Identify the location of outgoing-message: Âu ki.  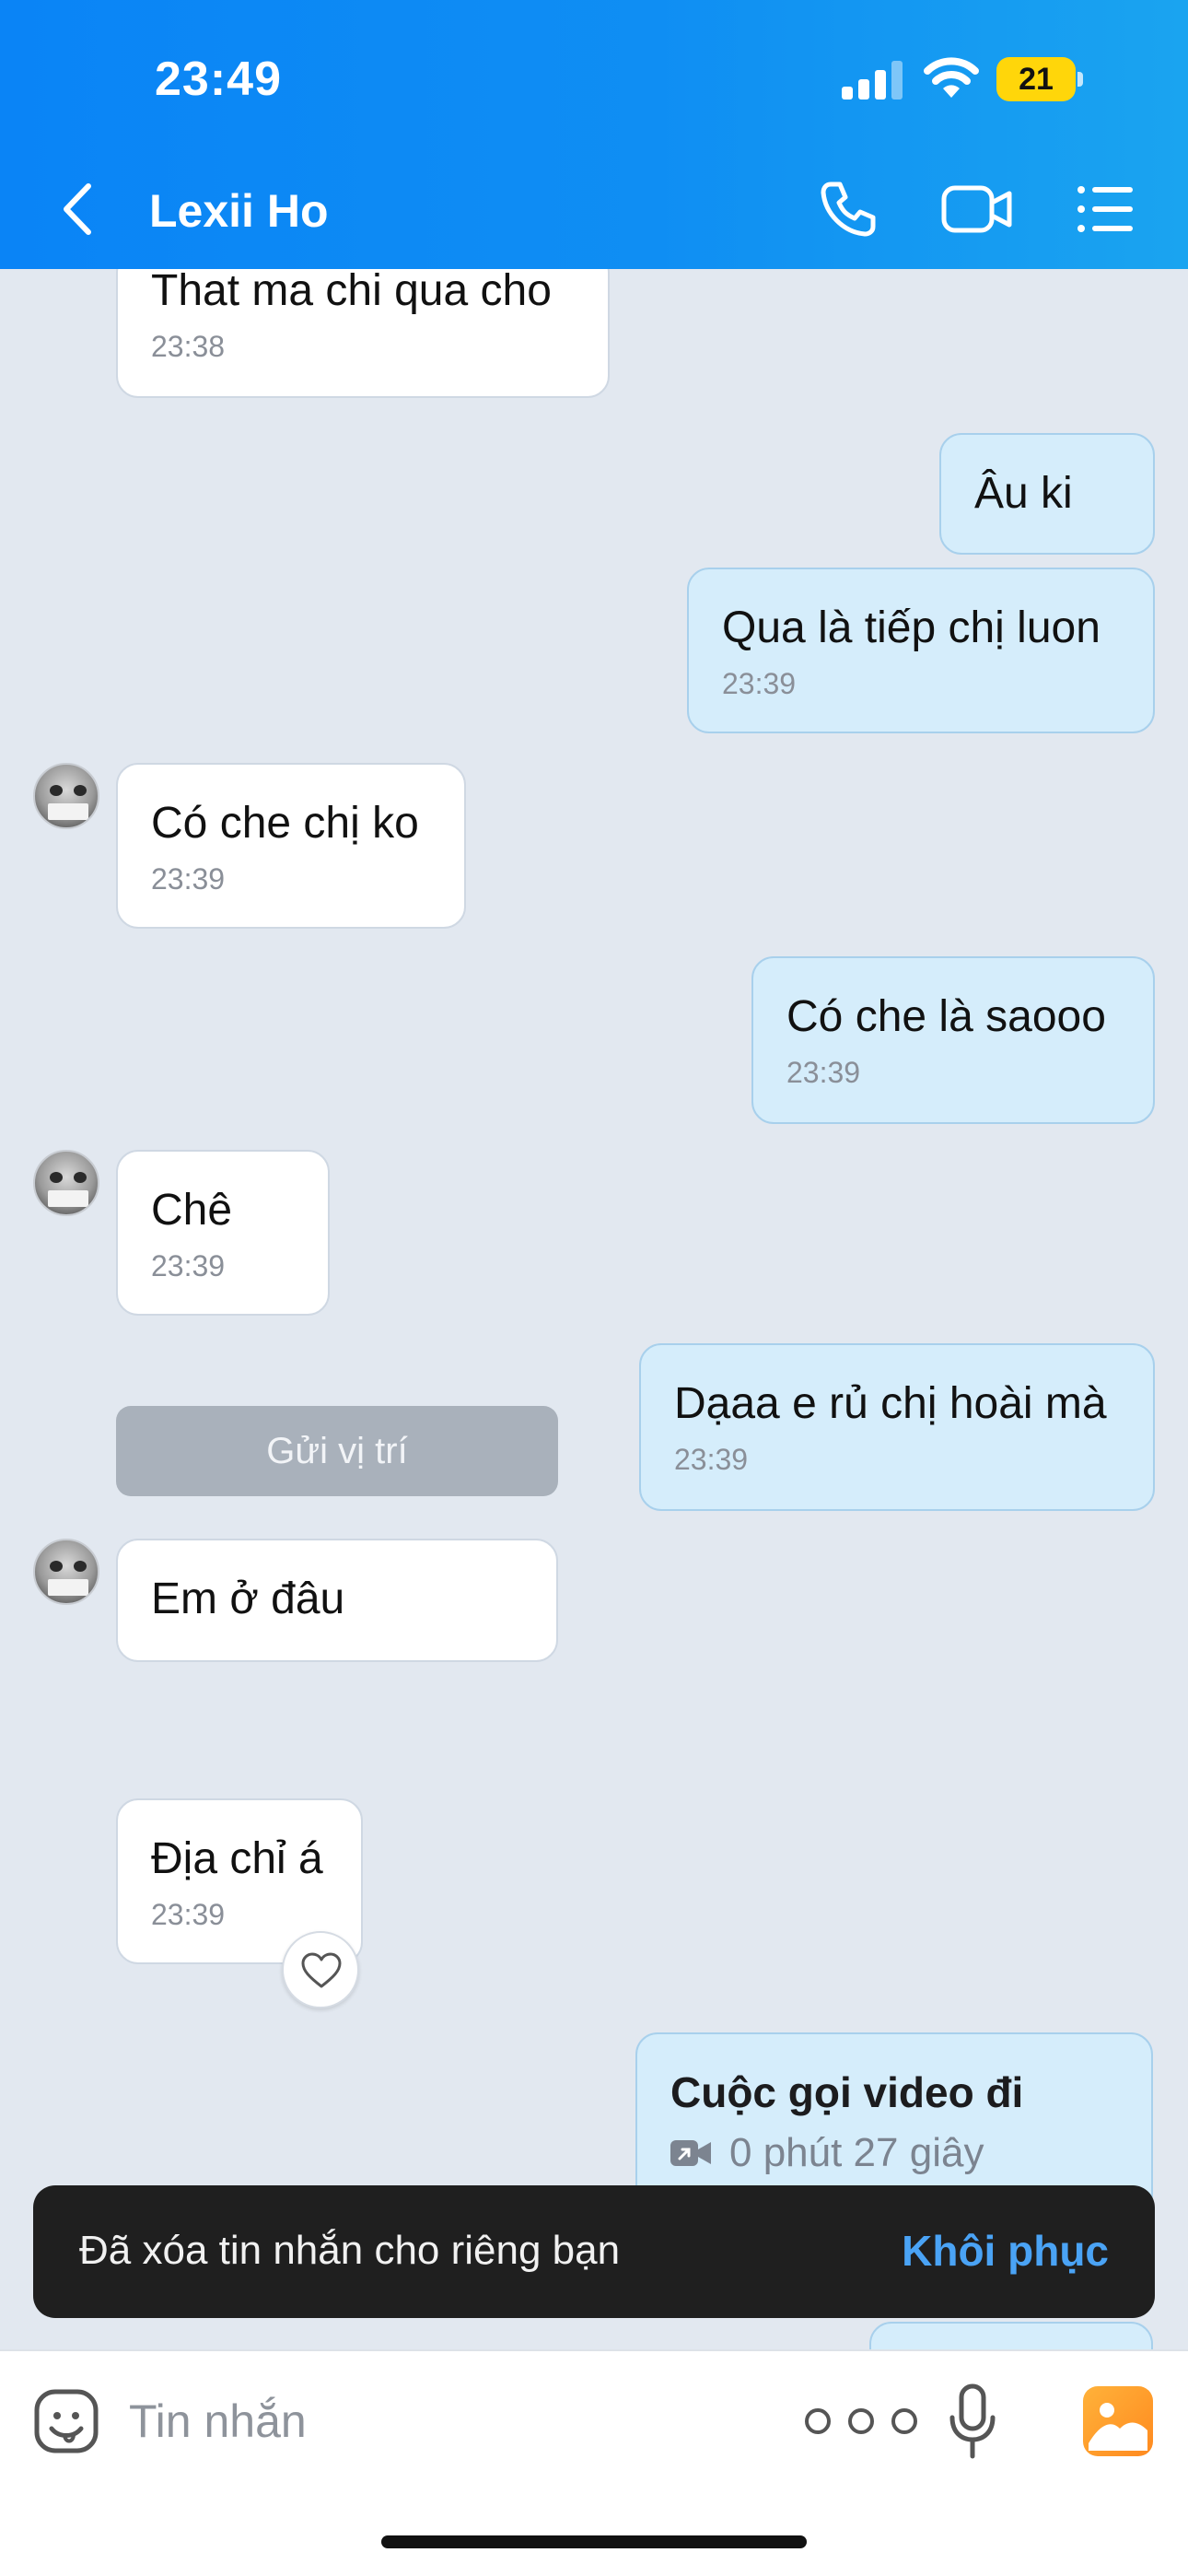
(1047, 494).